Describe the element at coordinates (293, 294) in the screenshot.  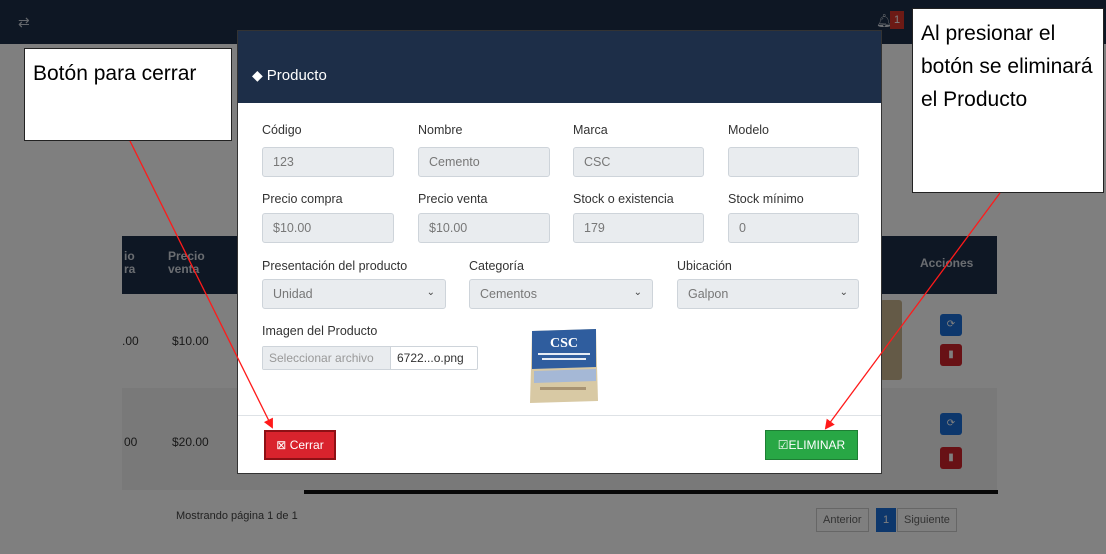
I see `presentacion-value: Unidad` at that location.